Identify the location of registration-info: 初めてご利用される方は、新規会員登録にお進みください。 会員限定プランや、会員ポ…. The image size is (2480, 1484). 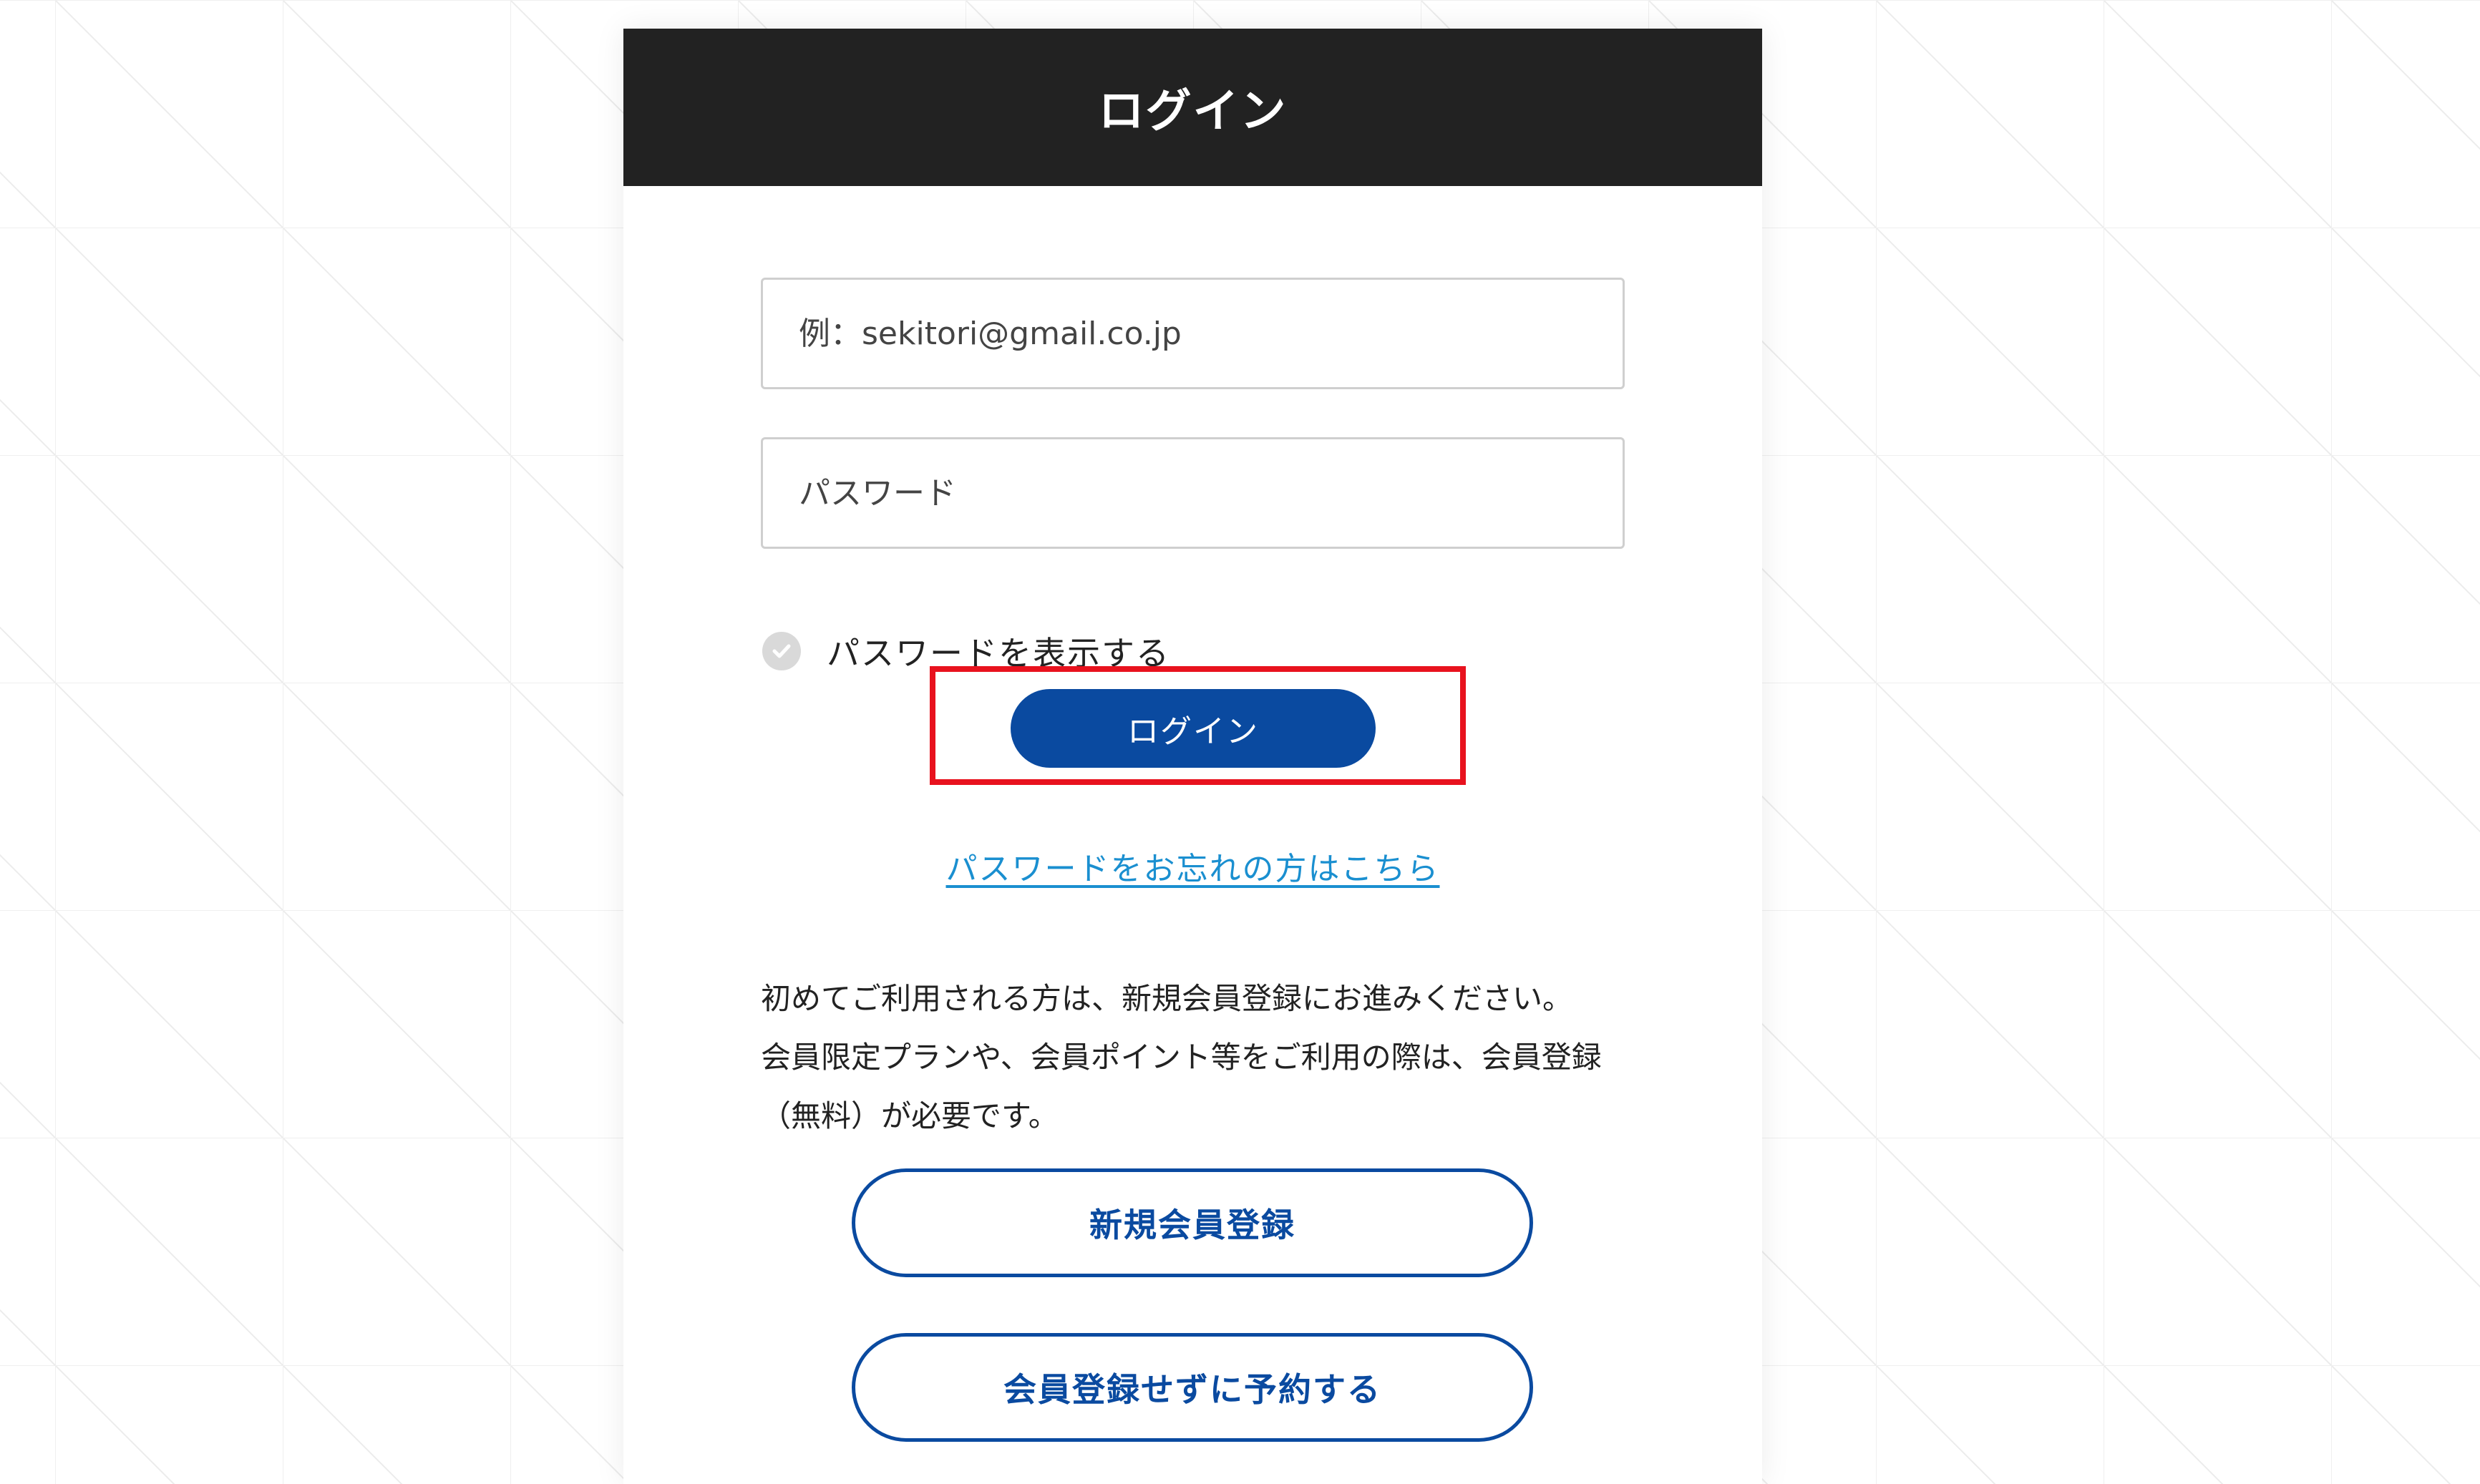
(1201, 1058).